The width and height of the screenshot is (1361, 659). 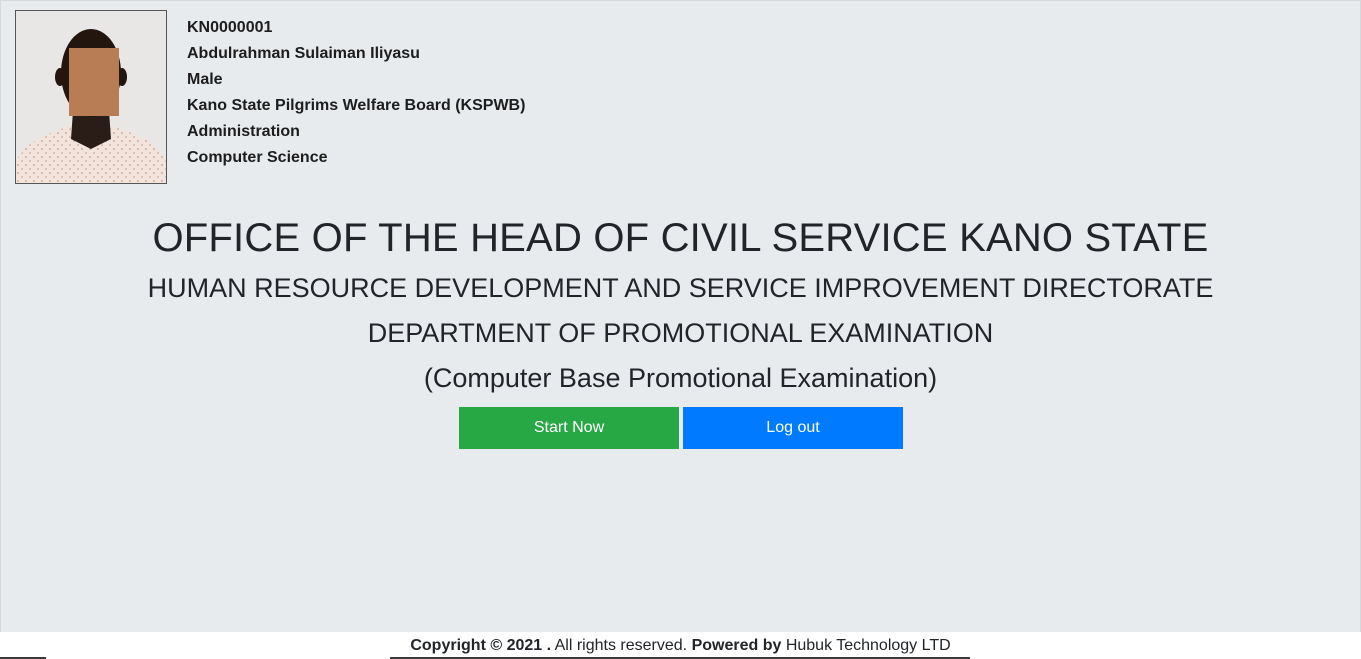 I want to click on candidate-id: KN0000001, so click(x=230, y=27).